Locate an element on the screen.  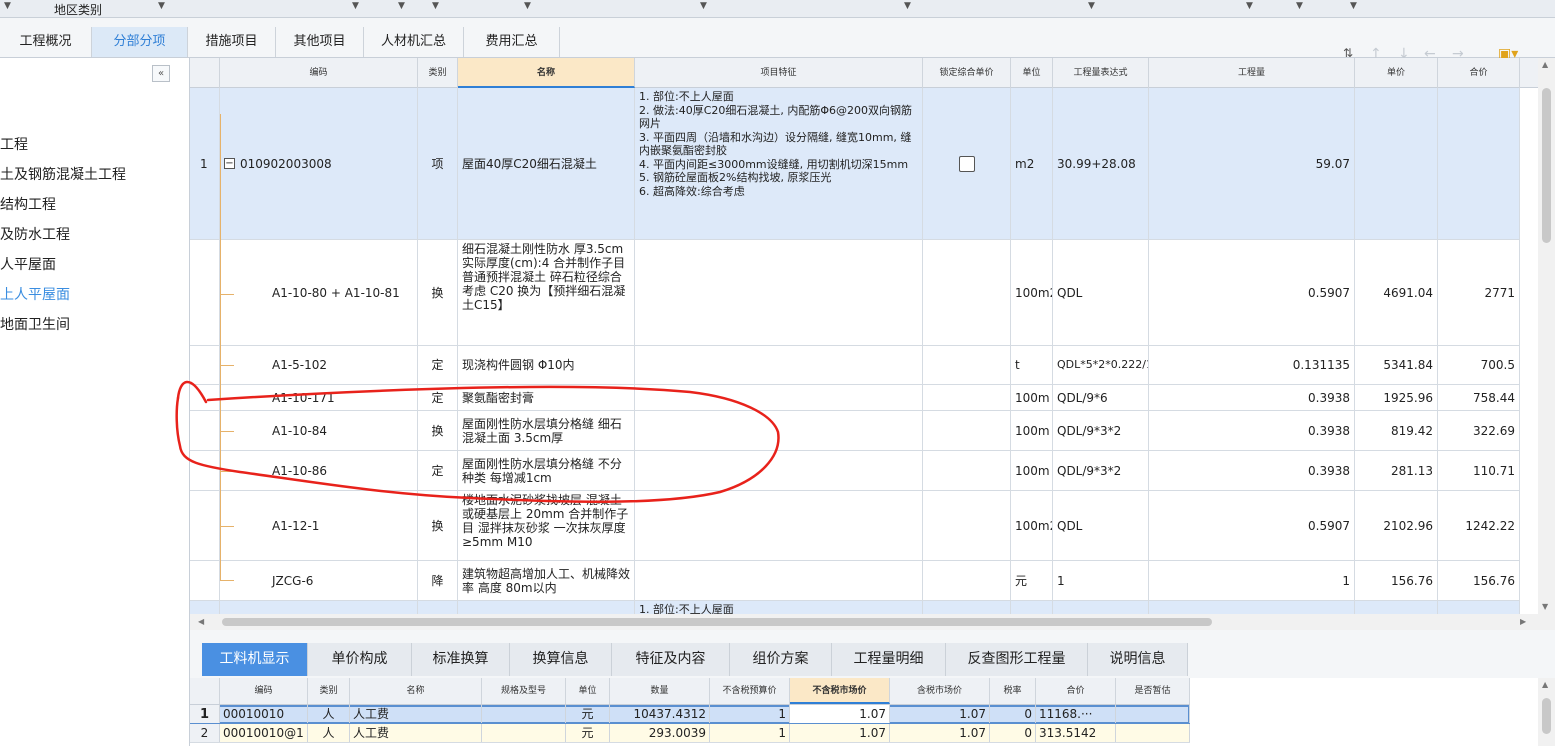
estimate-cell is located at coordinates (1153, 733).